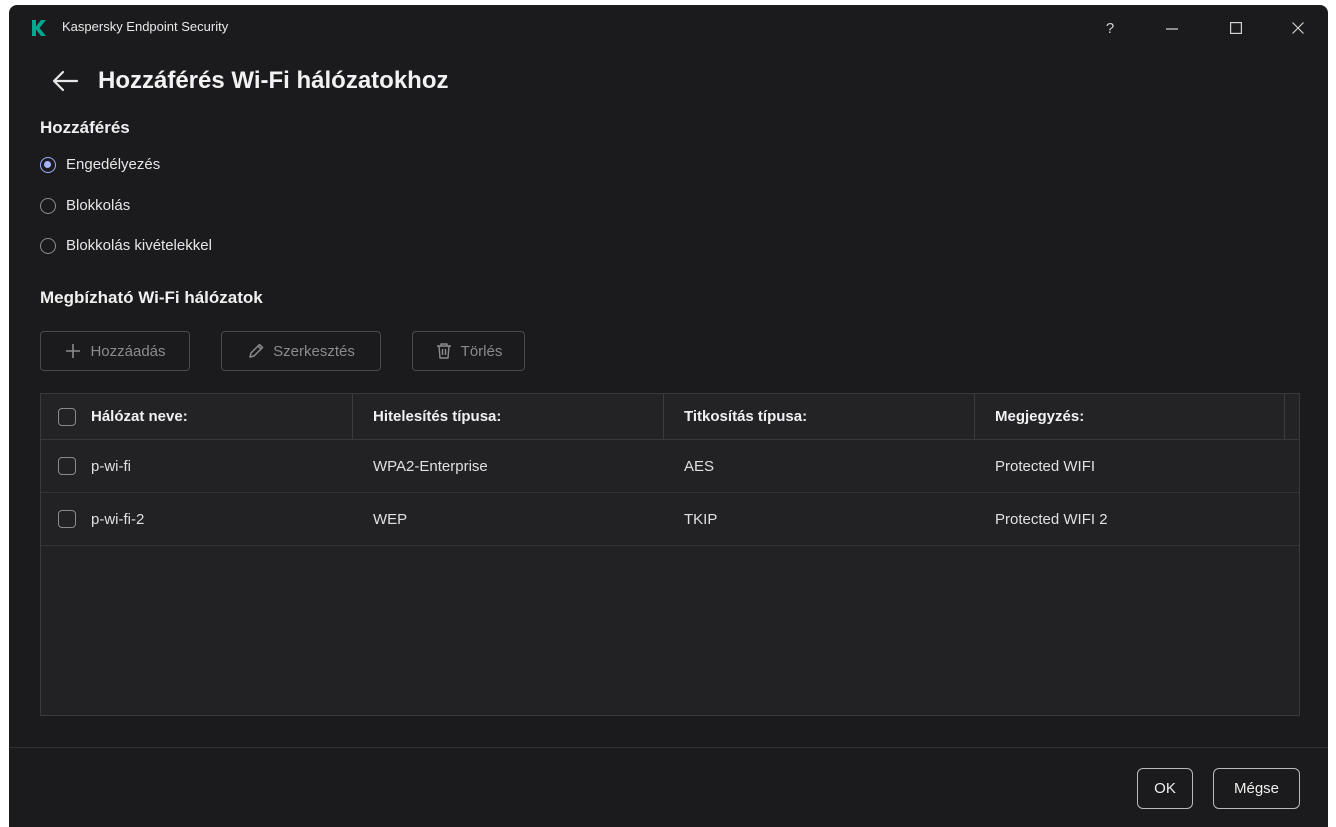 The height and width of the screenshot is (827, 1336). I want to click on cell-network-name: p-wi-fi, so click(111, 466).